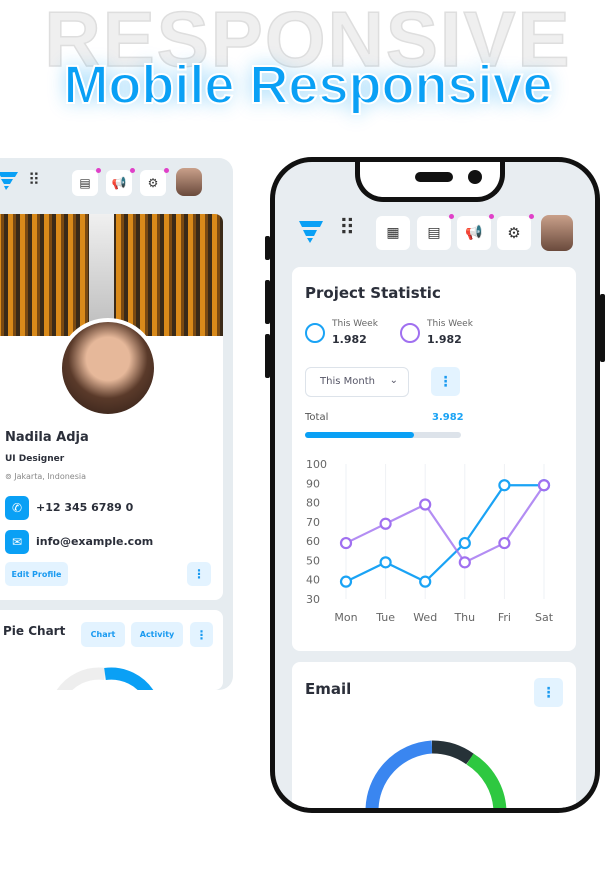 The width and height of the screenshot is (616, 872). What do you see at coordinates (17, 542) in the screenshot?
I see `mail-icon: ✉` at bounding box center [17, 542].